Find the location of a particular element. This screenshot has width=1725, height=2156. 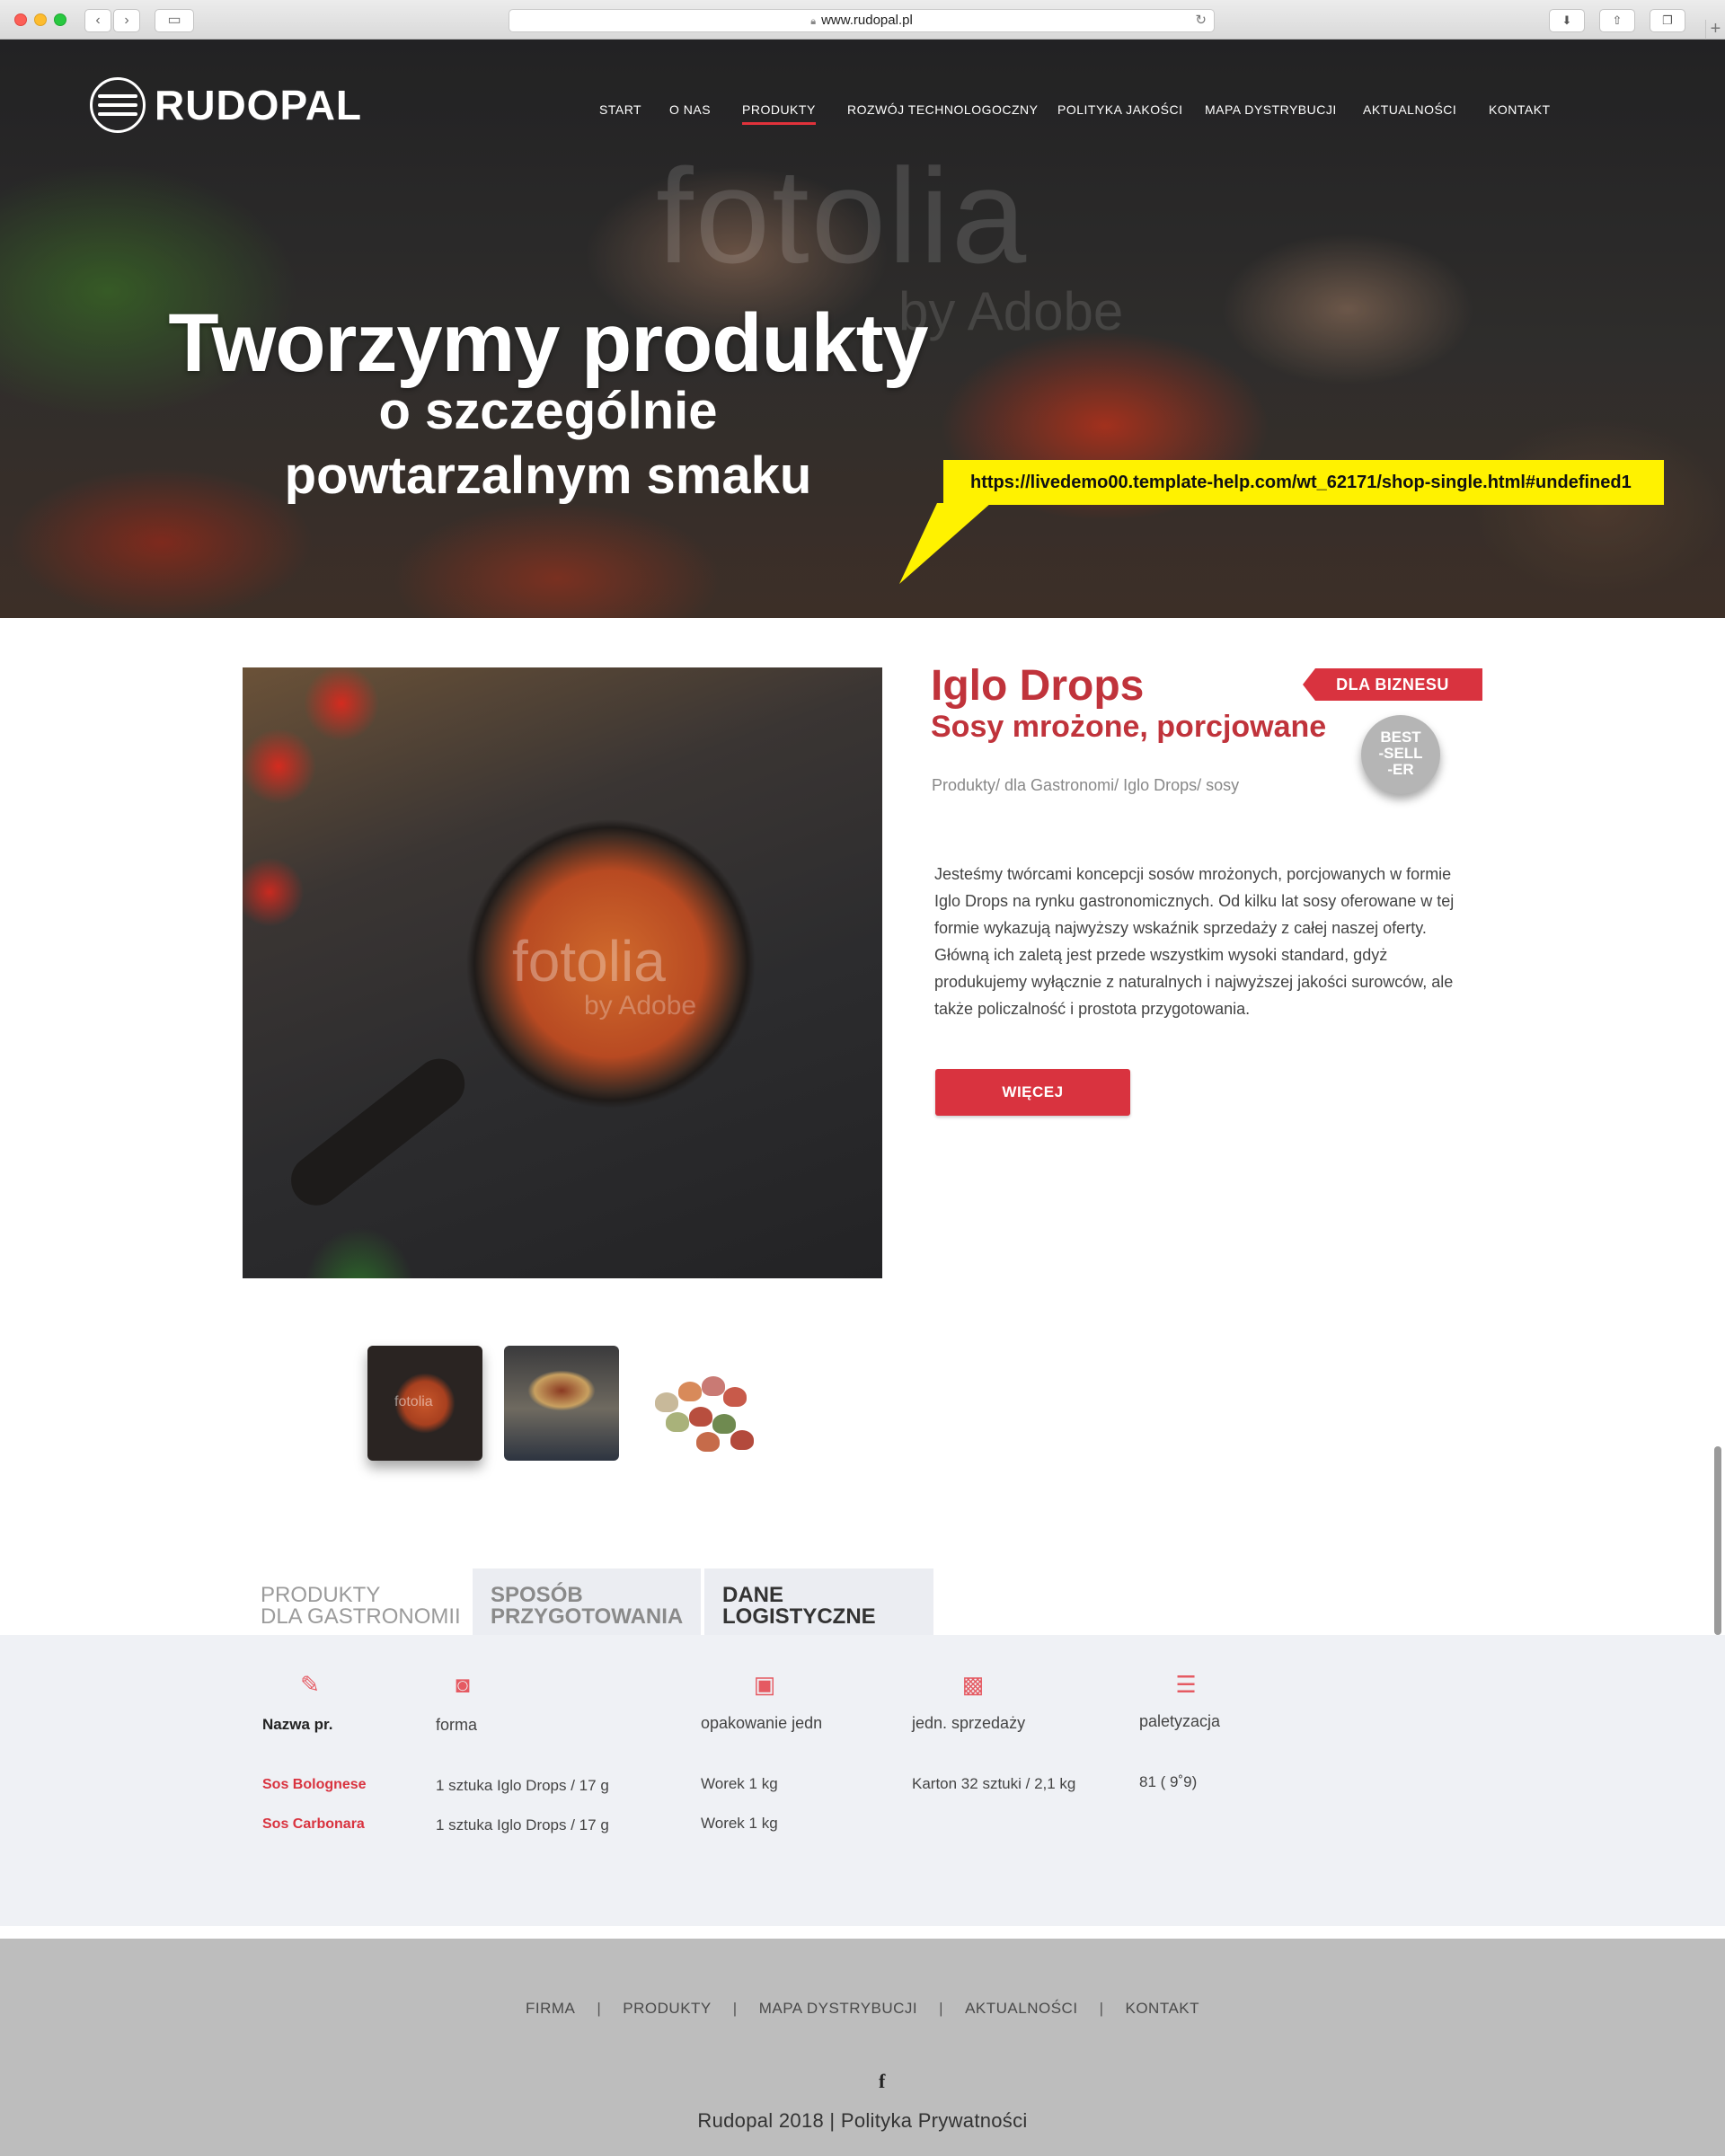

close-window-button is located at coordinates (20, 19).